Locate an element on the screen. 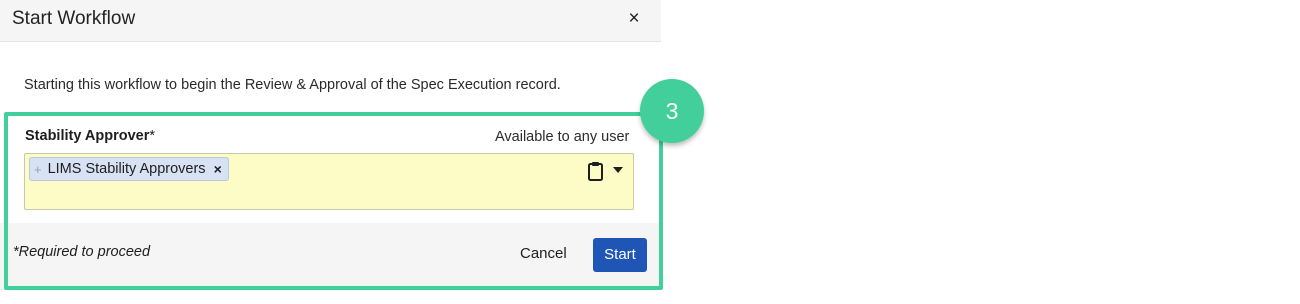 The width and height of the screenshot is (1300, 304). availability-text: Available to any user is located at coordinates (562, 137).